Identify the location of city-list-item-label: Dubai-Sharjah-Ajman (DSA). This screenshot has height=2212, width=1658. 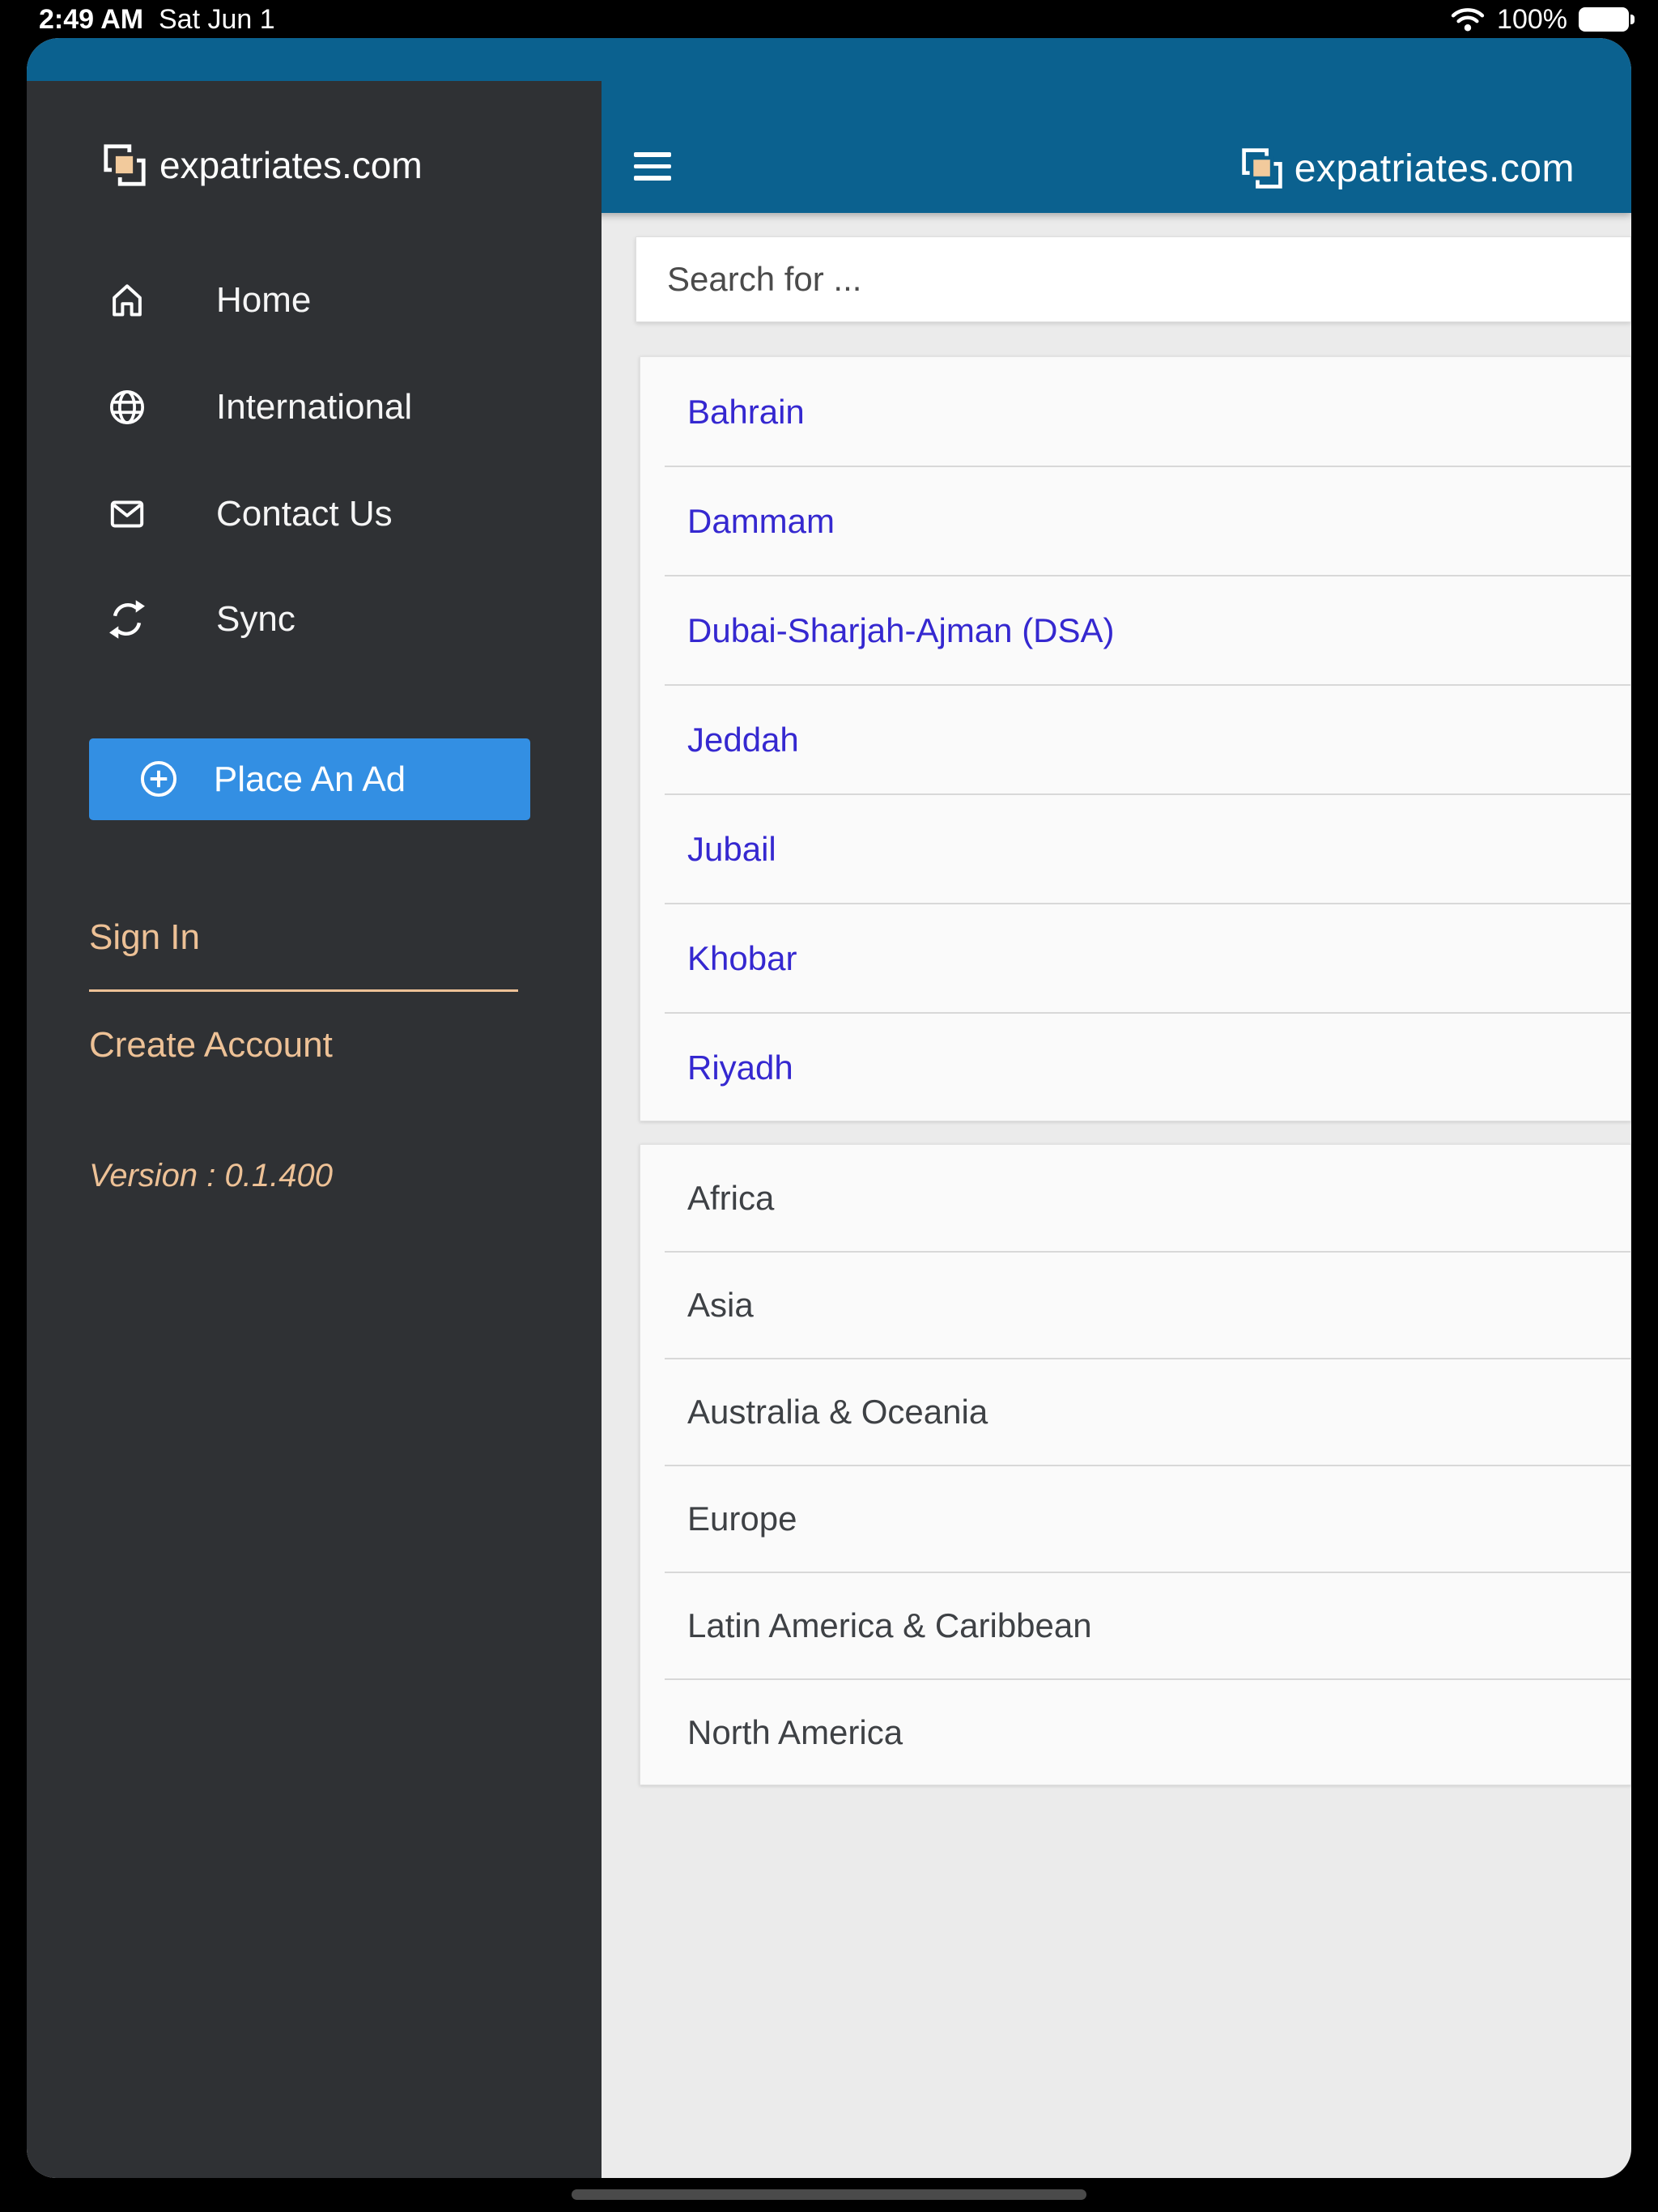
(901, 630).